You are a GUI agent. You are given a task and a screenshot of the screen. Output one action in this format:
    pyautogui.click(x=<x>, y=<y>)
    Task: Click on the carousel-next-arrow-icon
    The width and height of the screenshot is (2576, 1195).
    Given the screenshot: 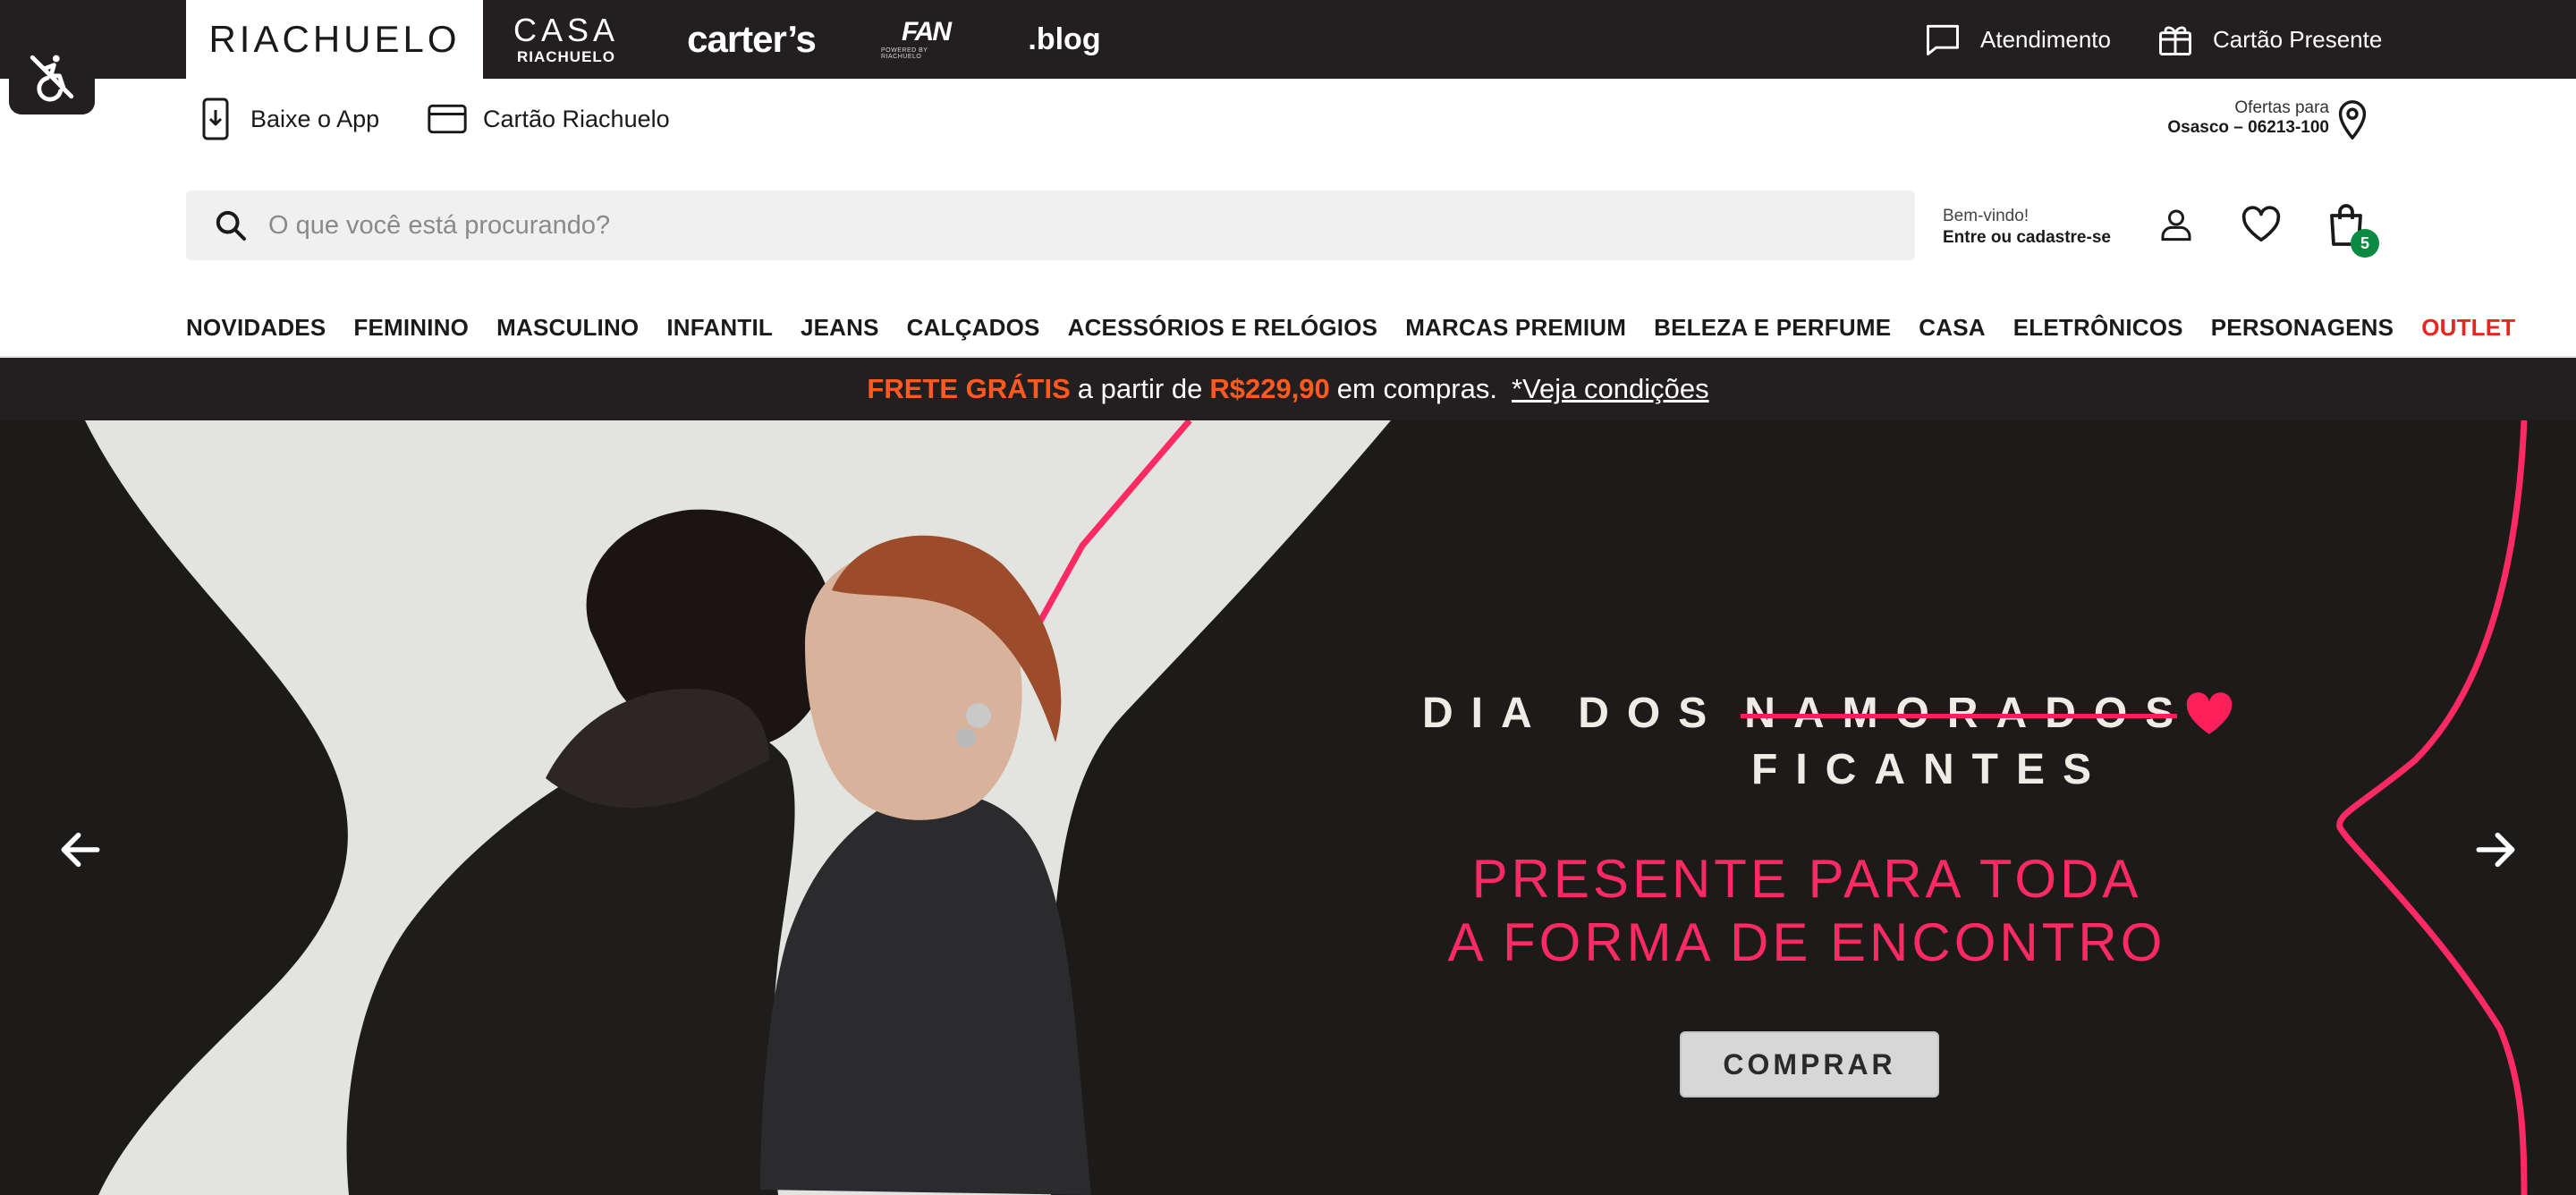 What is the action you would take?
    pyautogui.click(x=2495, y=852)
    